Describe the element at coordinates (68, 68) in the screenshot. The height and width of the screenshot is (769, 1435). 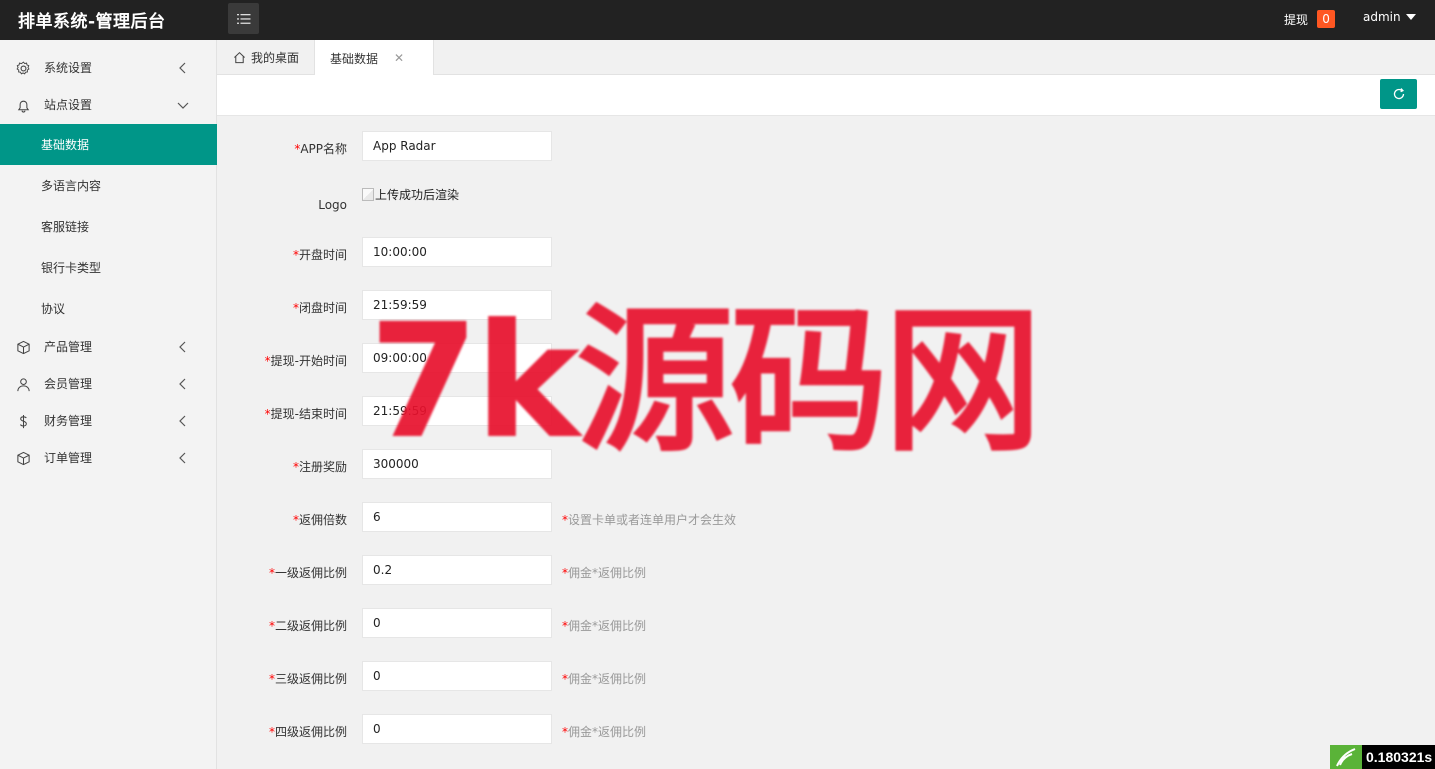
I see `sidebar-item-label: 系统设置` at that location.